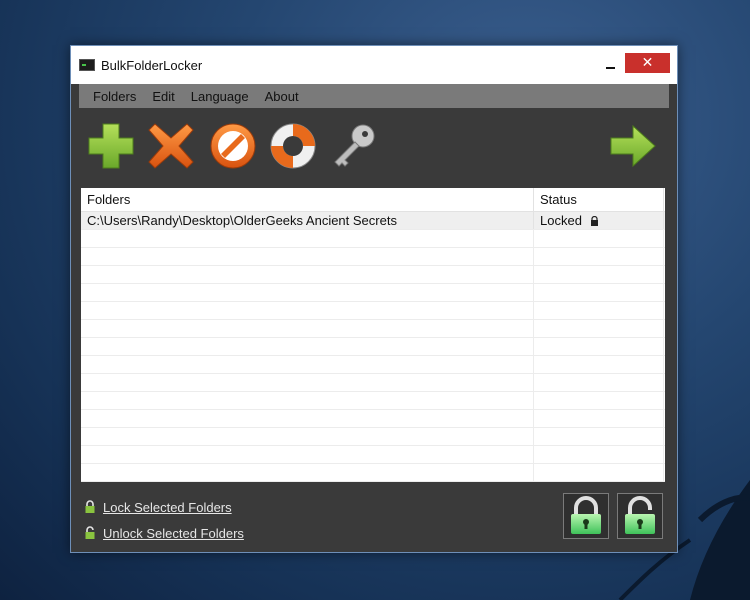  I want to click on menu-edit: Edit, so click(163, 96).